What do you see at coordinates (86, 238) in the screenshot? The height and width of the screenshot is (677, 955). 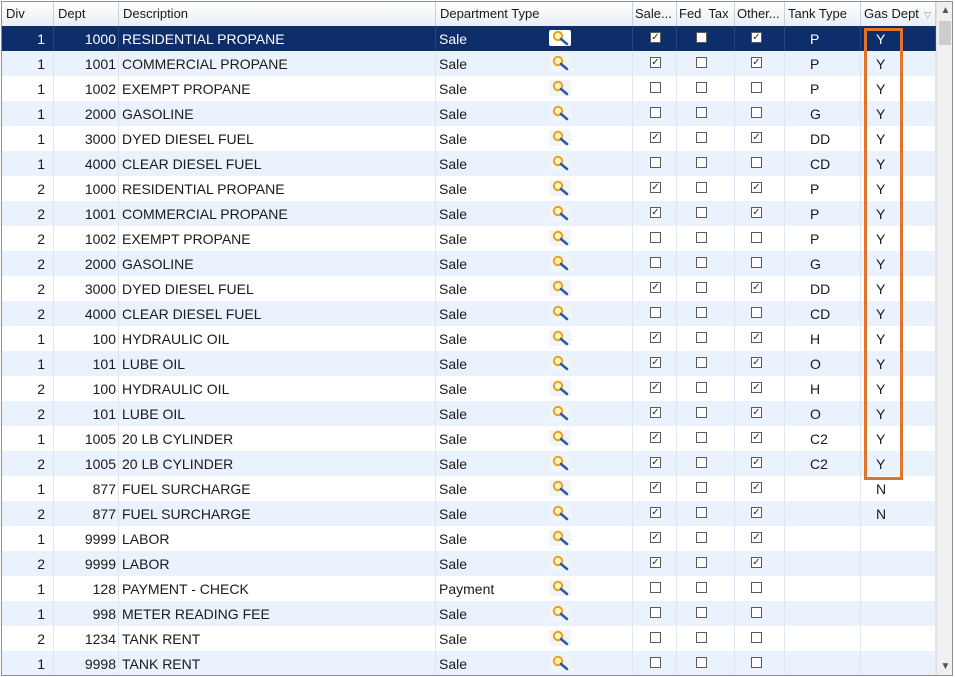 I see `cell-dept: 1002` at bounding box center [86, 238].